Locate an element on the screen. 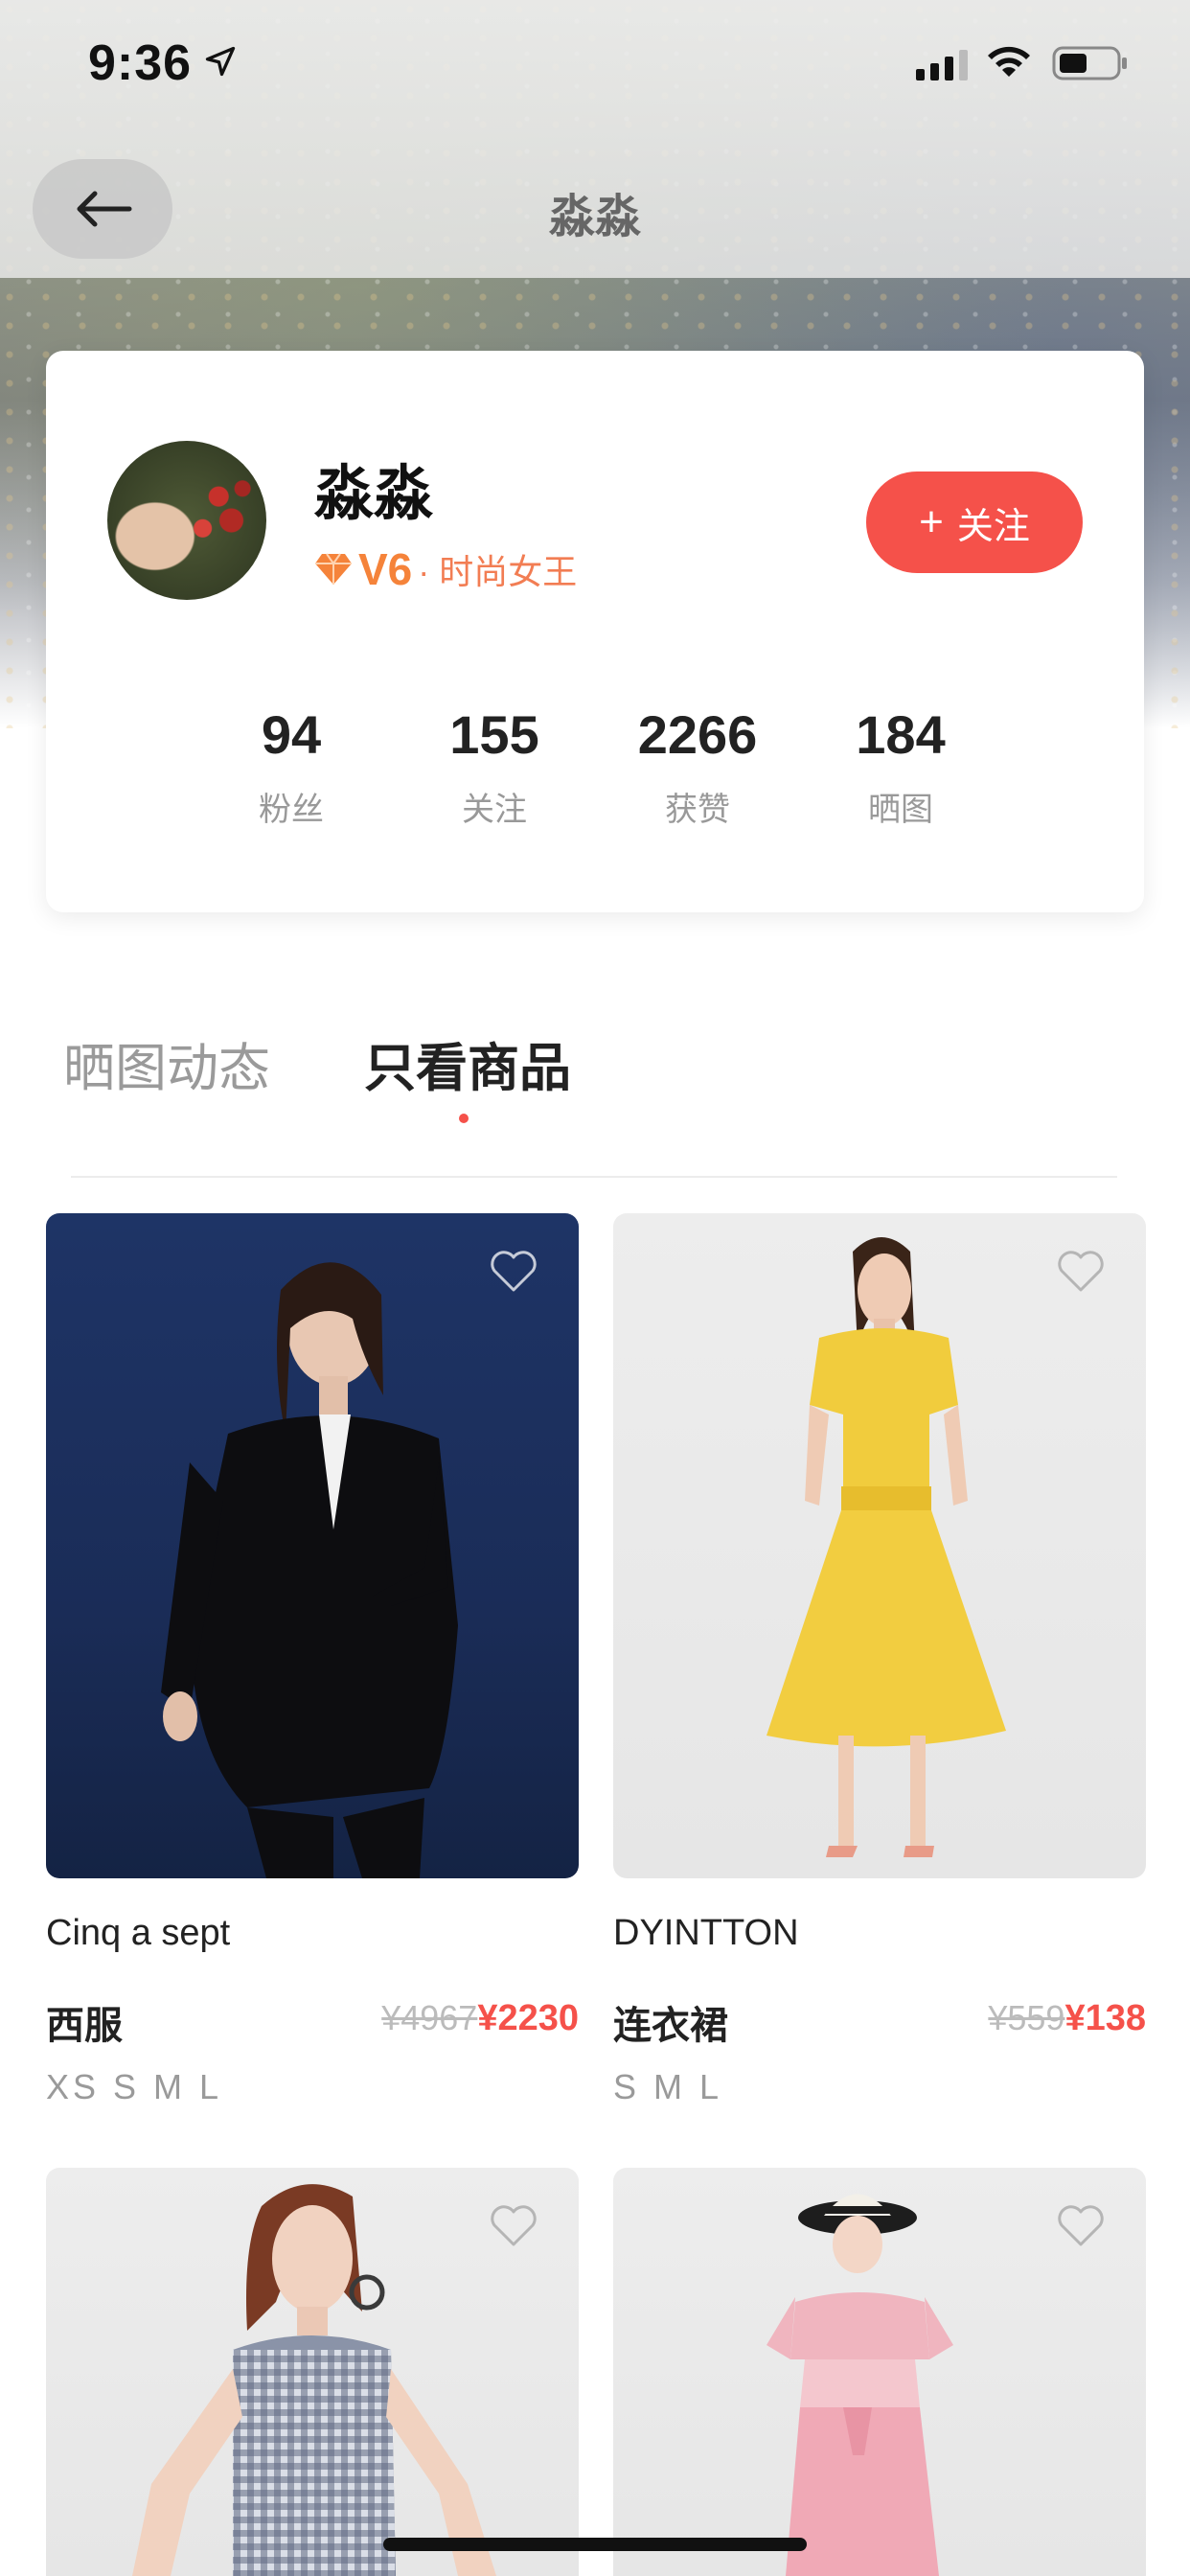 The image size is (1190, 2576). price: ¥559 ¥138 is located at coordinates (1067, 2019).